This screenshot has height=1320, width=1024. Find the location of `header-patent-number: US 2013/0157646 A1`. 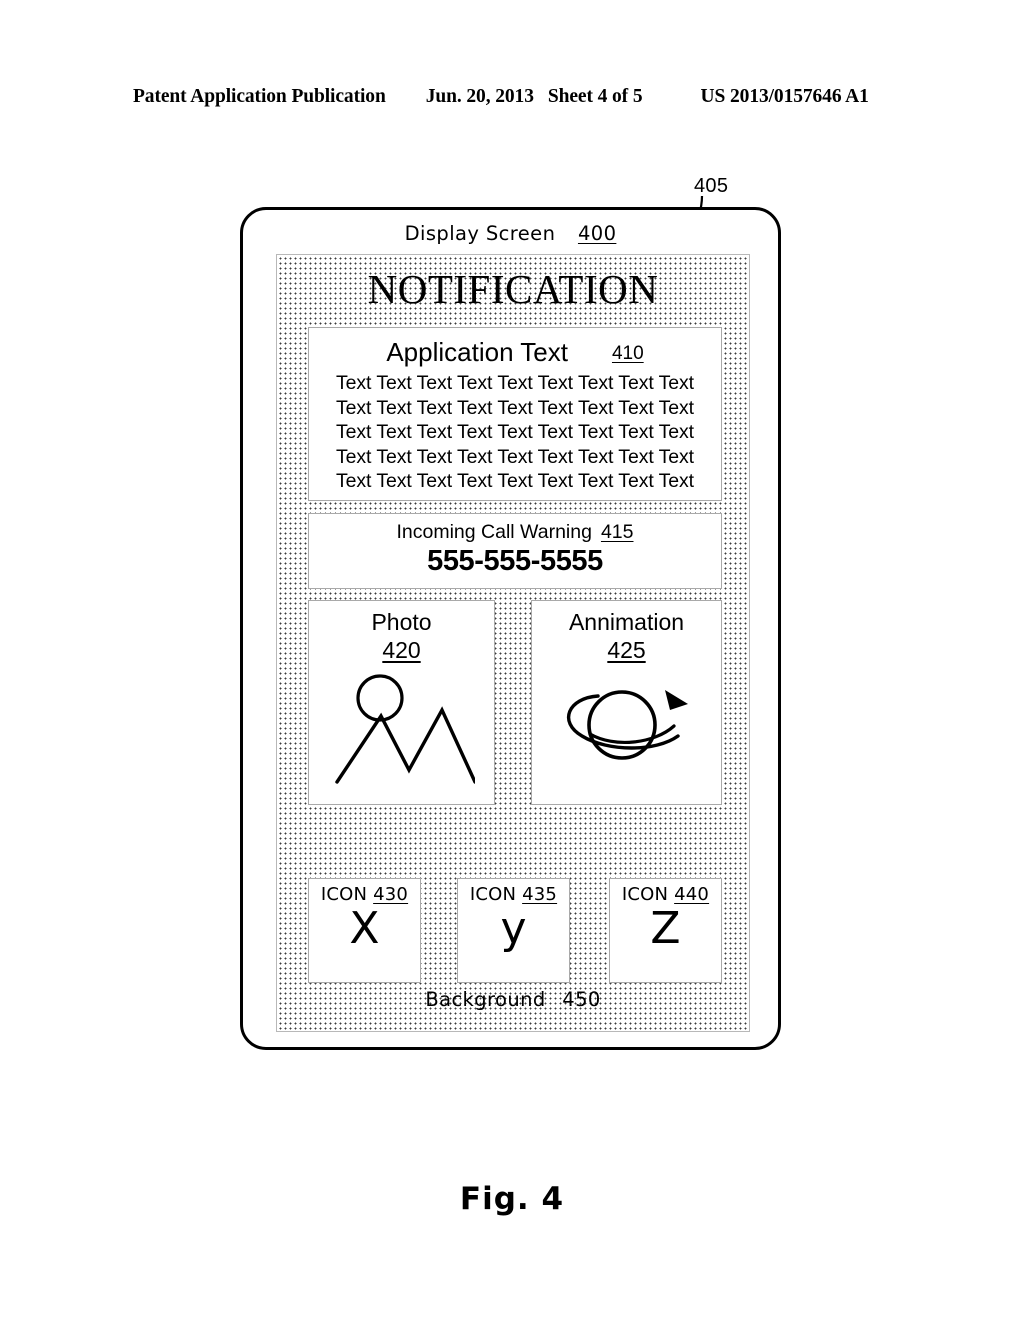

header-patent-number: US 2013/0157646 A1 is located at coordinates (784, 96).